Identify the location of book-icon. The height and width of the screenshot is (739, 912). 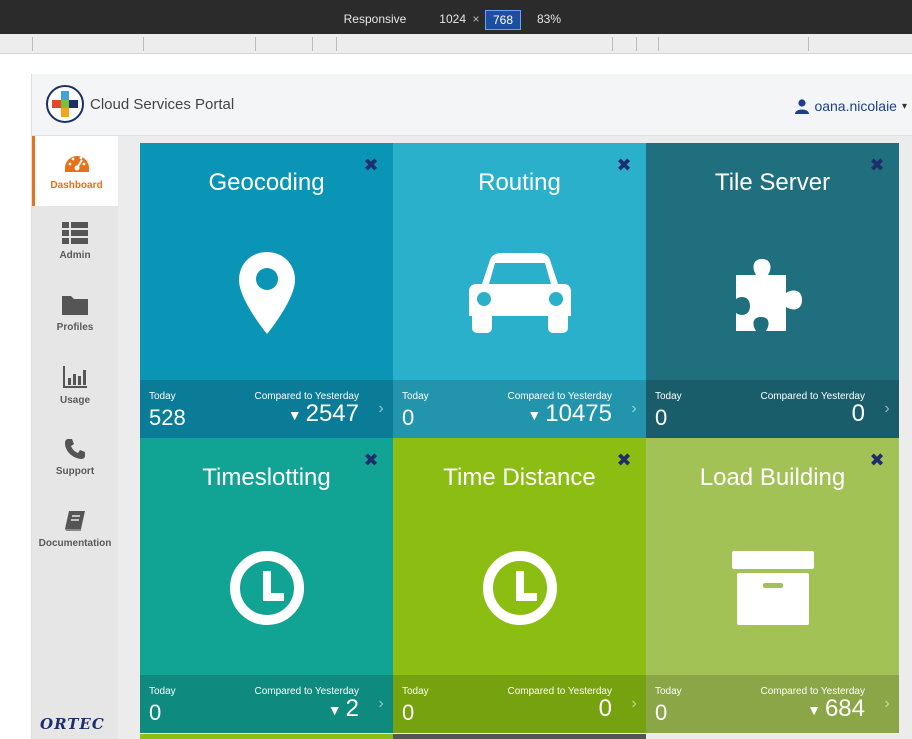
(75, 520).